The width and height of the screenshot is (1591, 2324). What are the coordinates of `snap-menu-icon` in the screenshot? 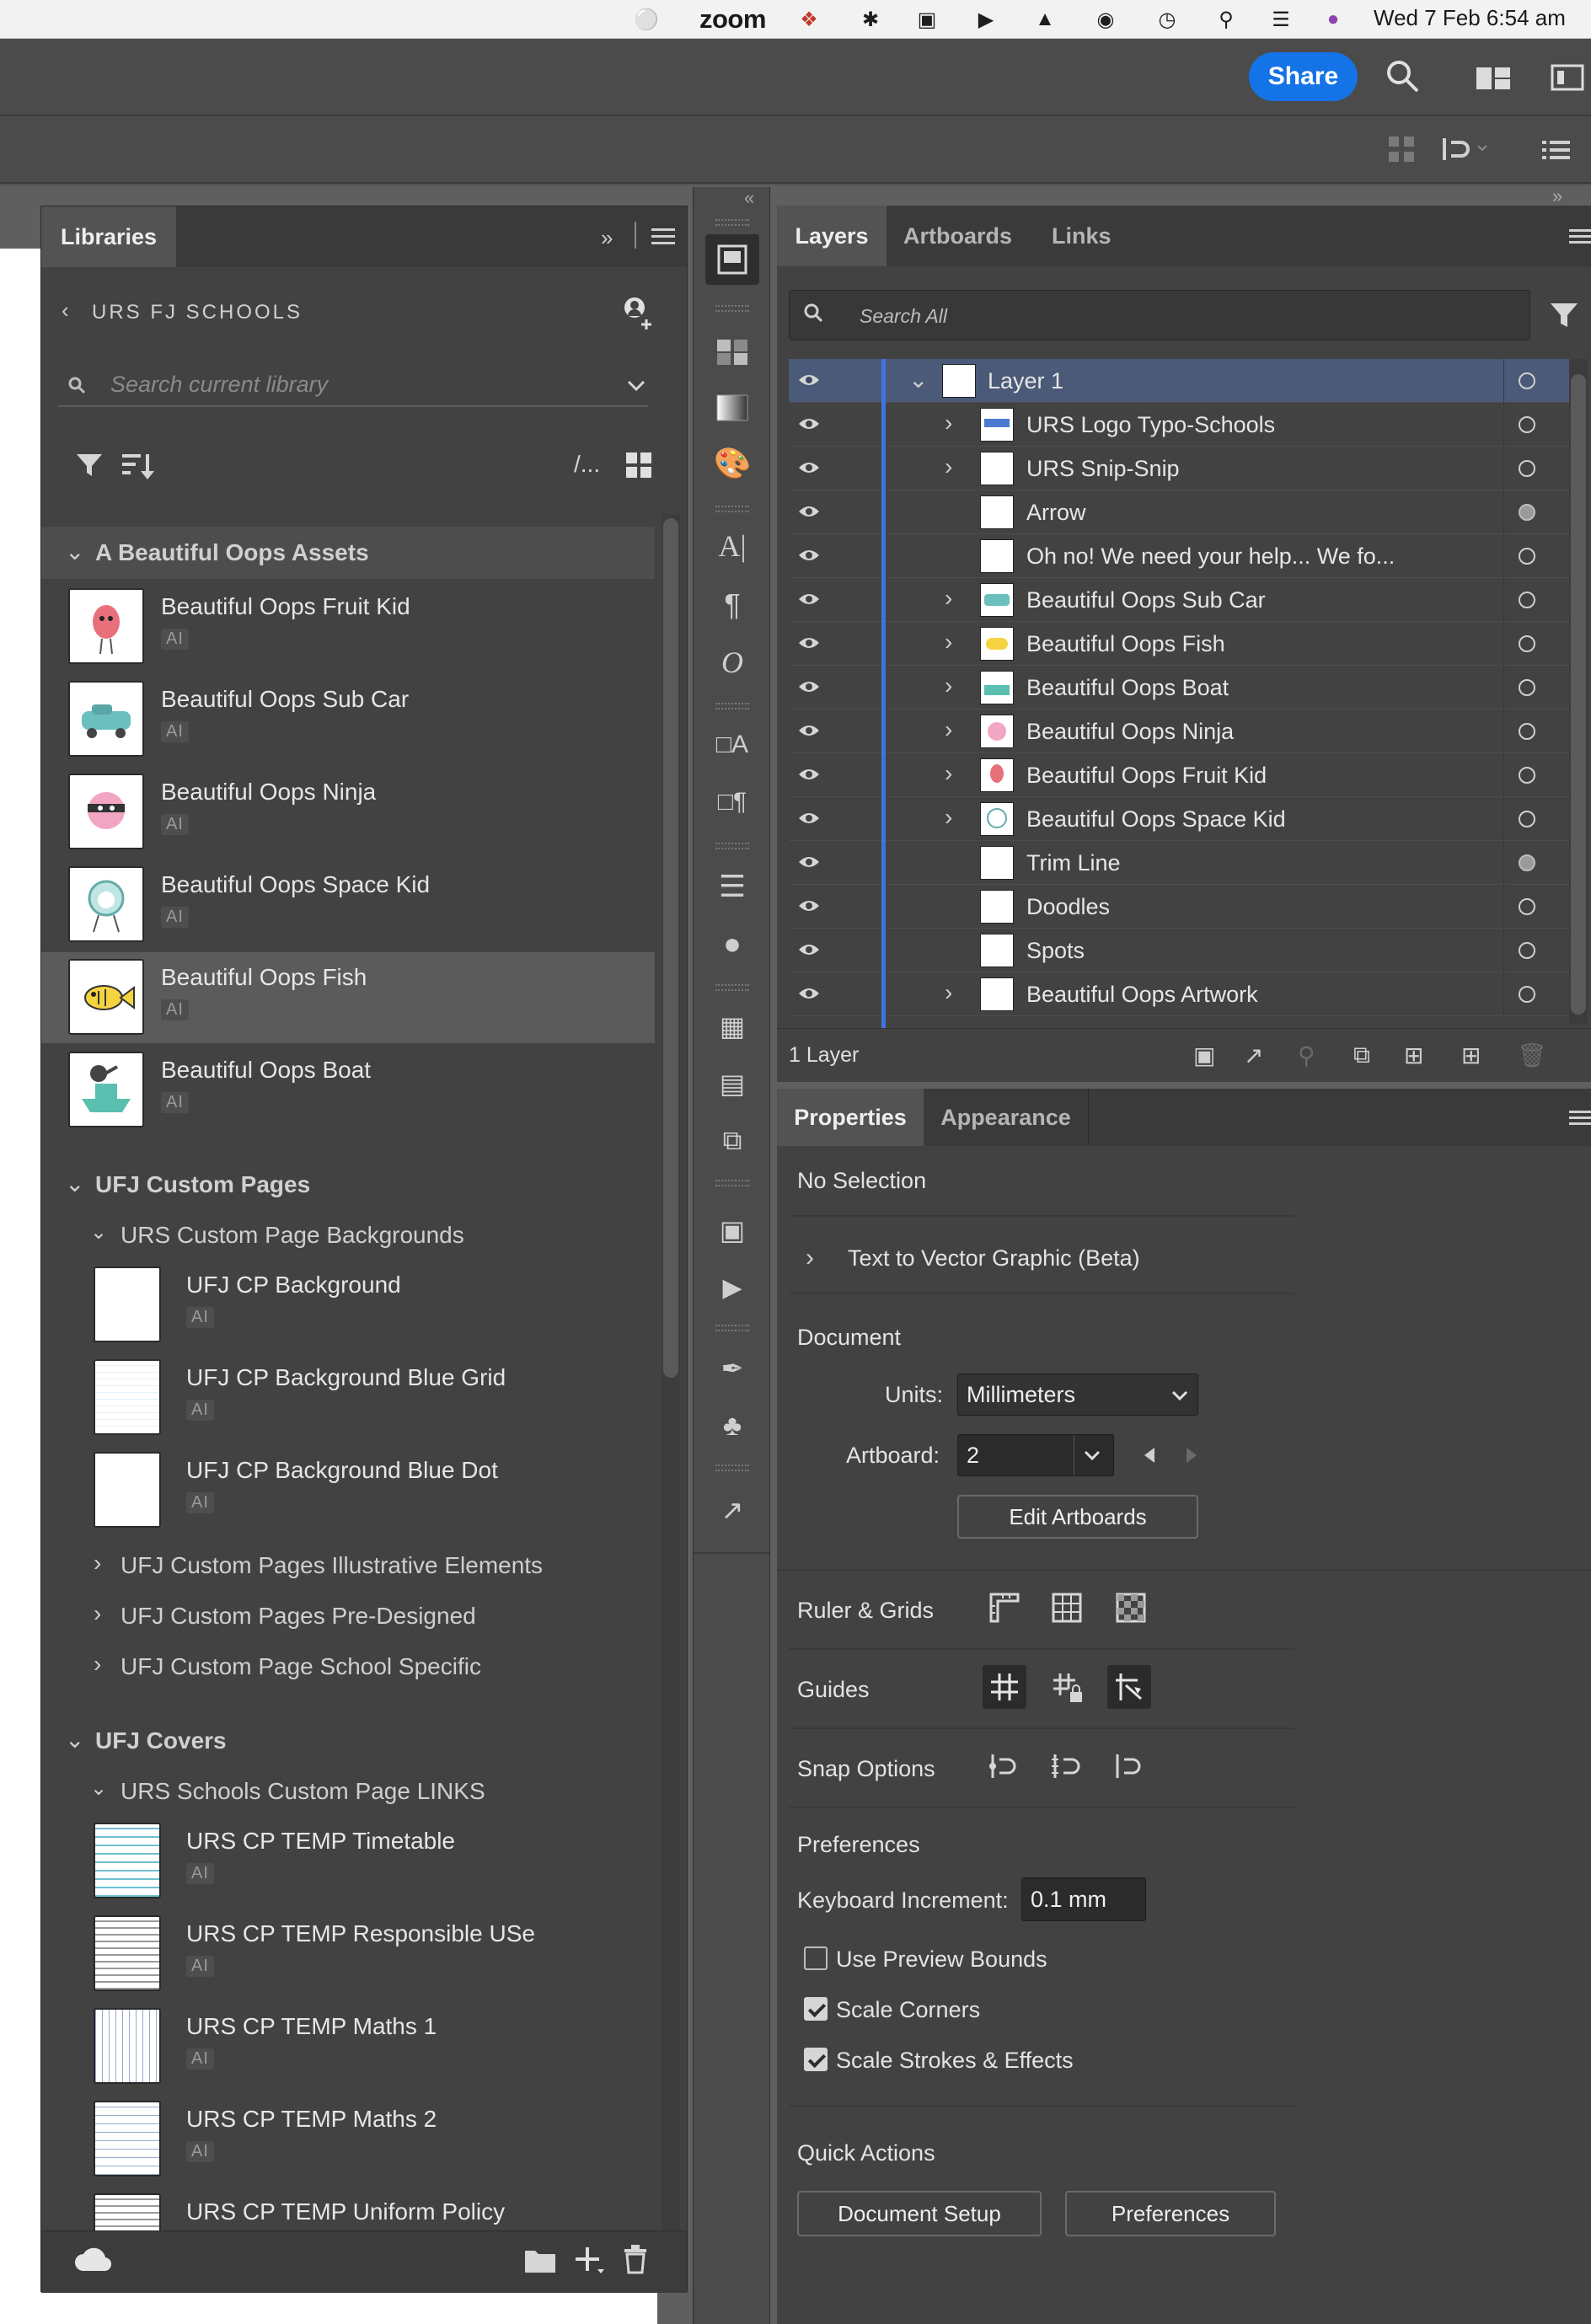 It's located at (1464, 149).